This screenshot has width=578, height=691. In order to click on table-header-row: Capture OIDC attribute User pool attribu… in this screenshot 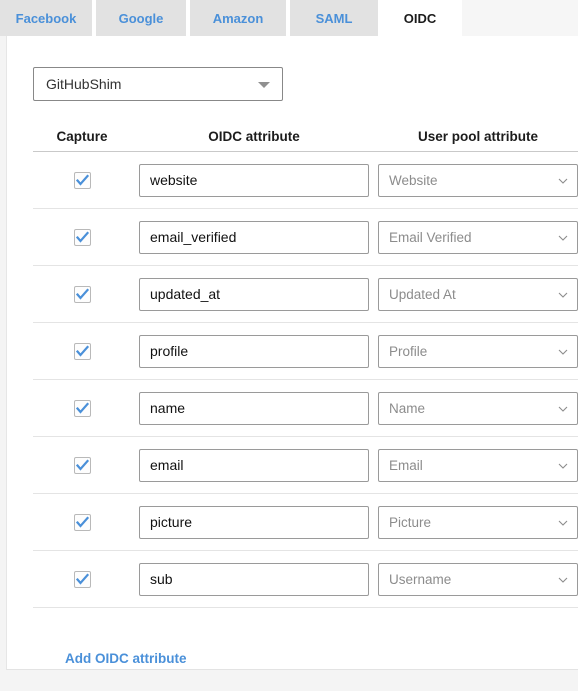, I will do `click(305, 136)`.